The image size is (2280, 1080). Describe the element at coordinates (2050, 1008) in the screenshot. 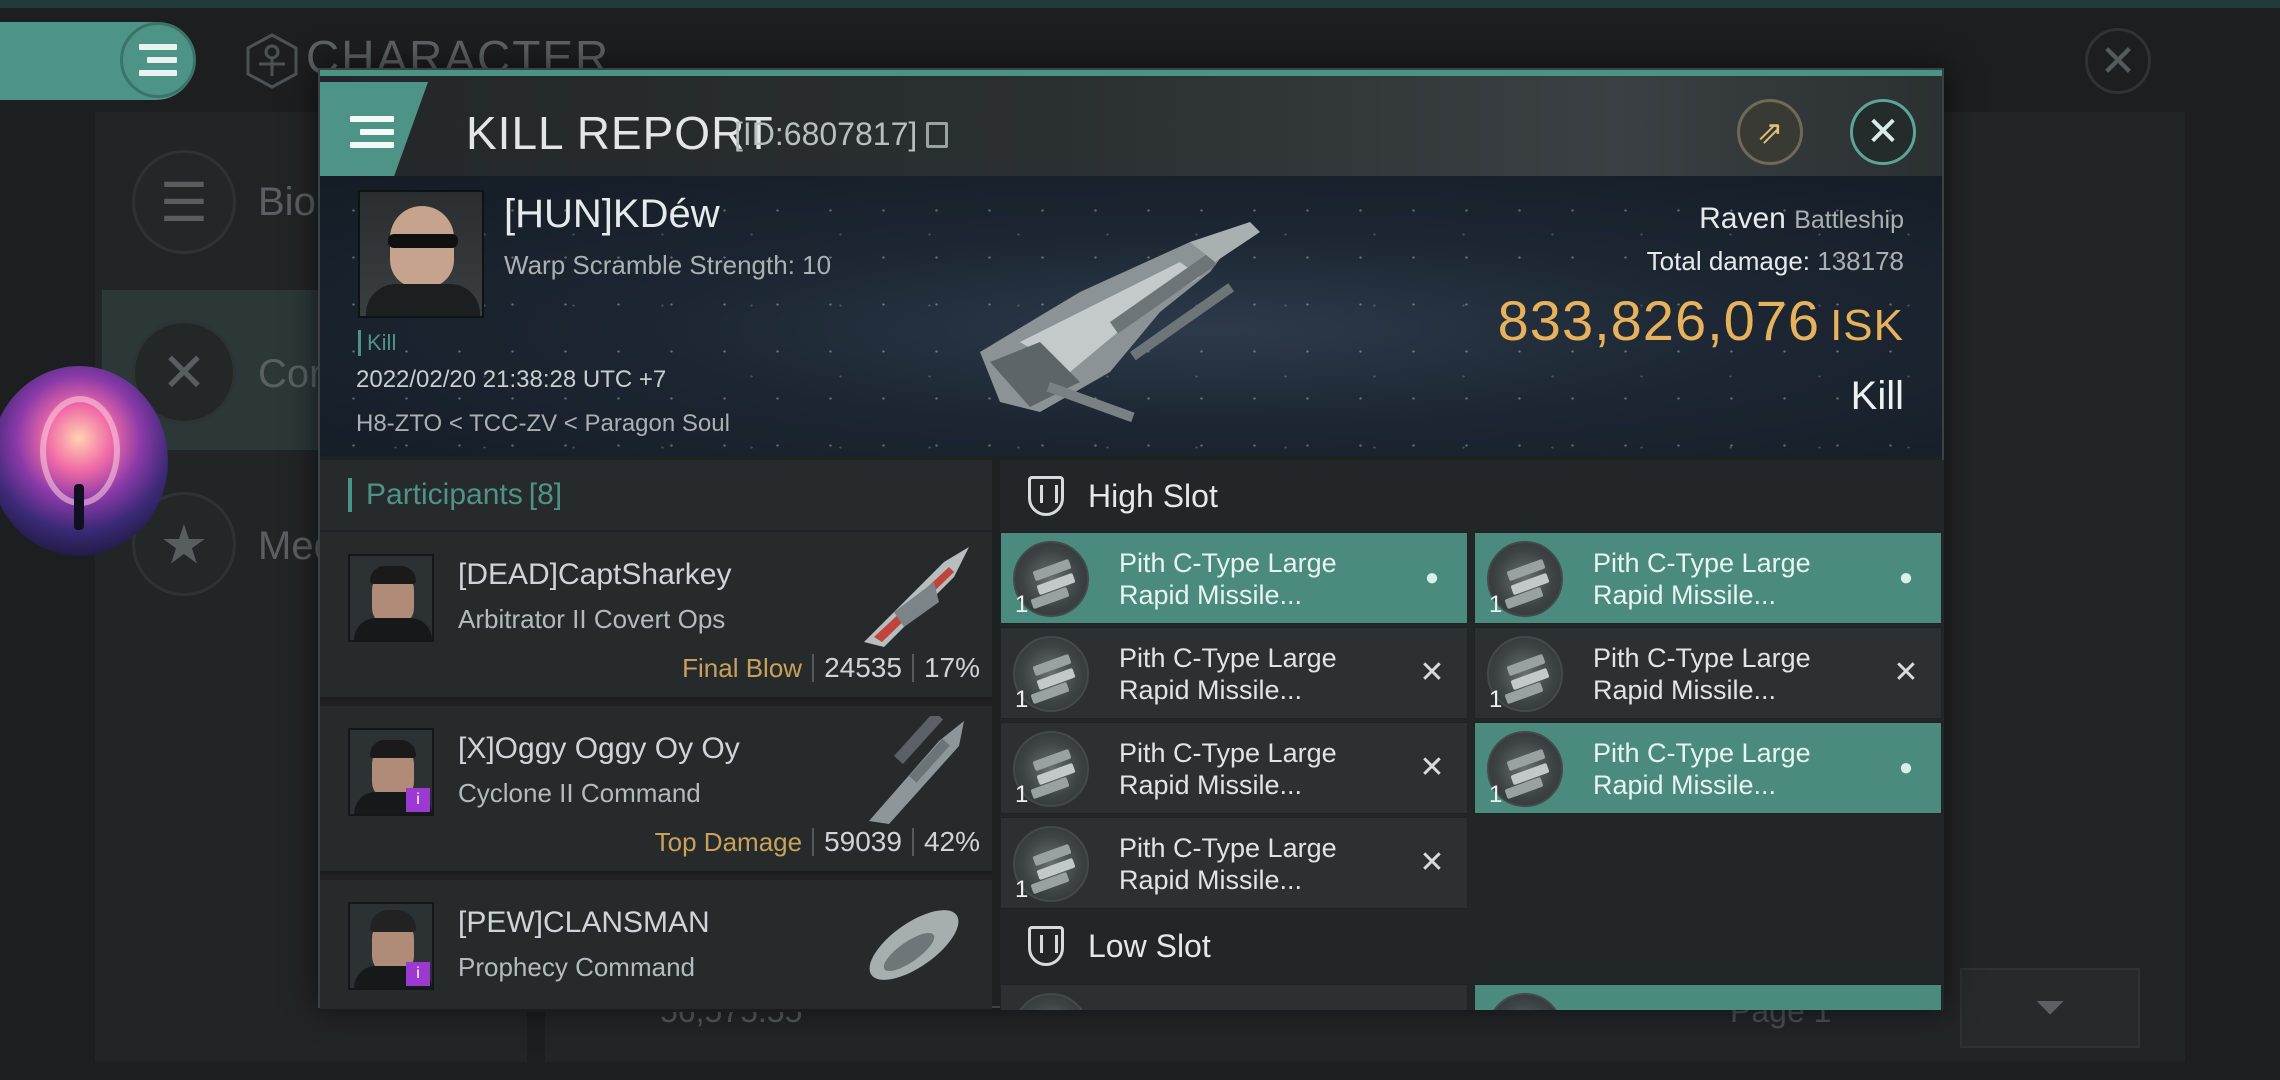

I see `filter-icon: ⏷` at that location.